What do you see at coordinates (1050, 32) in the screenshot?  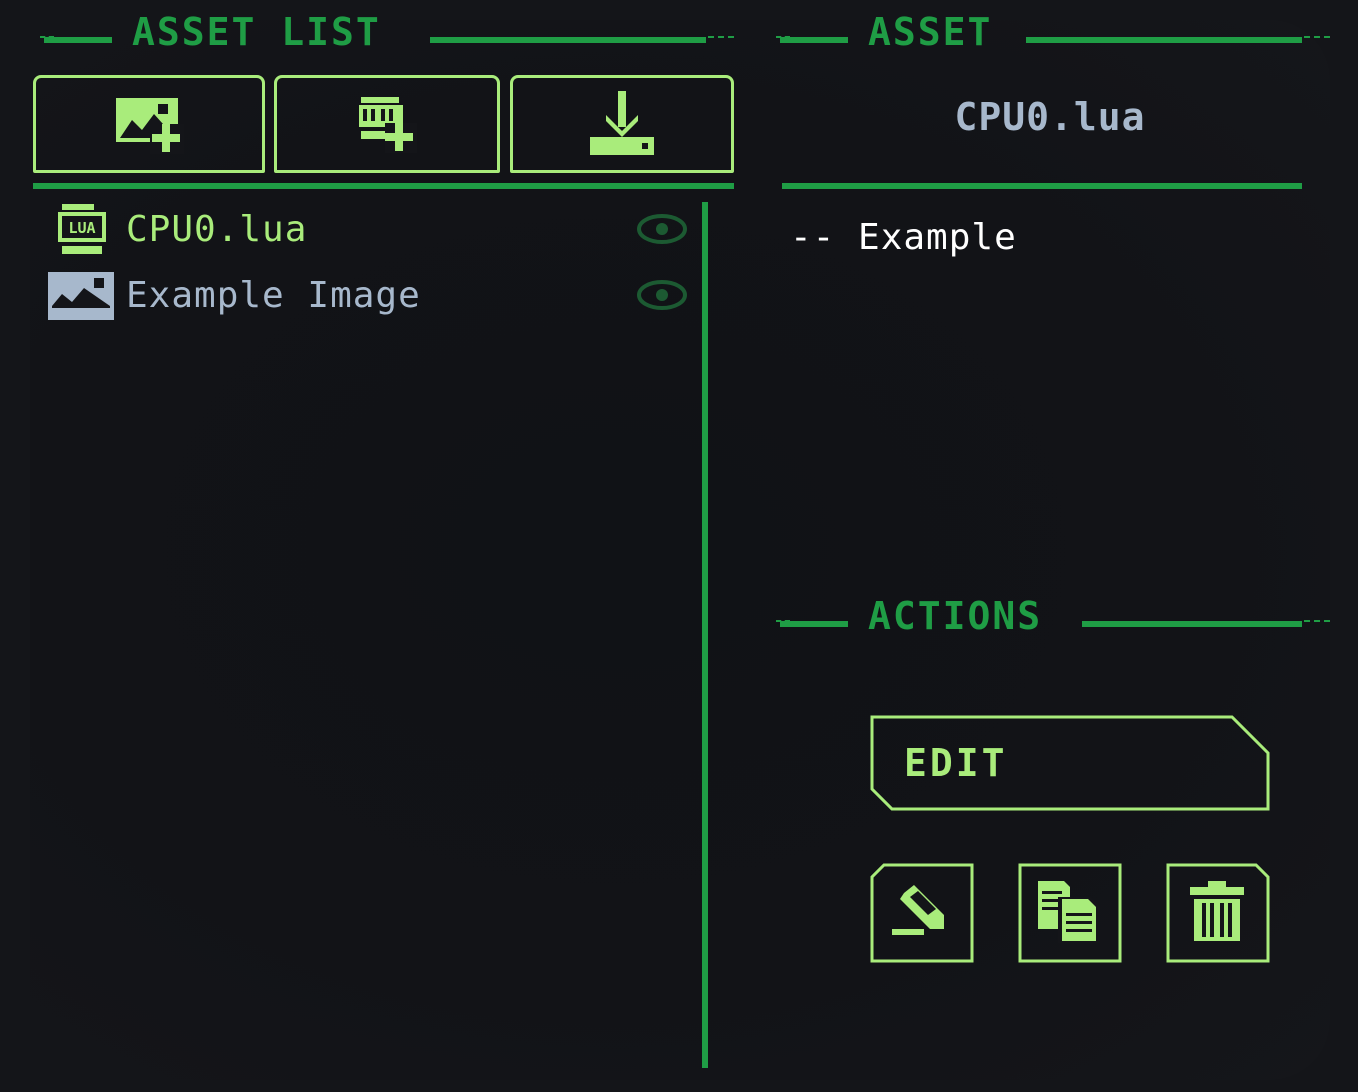 I see `asset-header: ASSET` at bounding box center [1050, 32].